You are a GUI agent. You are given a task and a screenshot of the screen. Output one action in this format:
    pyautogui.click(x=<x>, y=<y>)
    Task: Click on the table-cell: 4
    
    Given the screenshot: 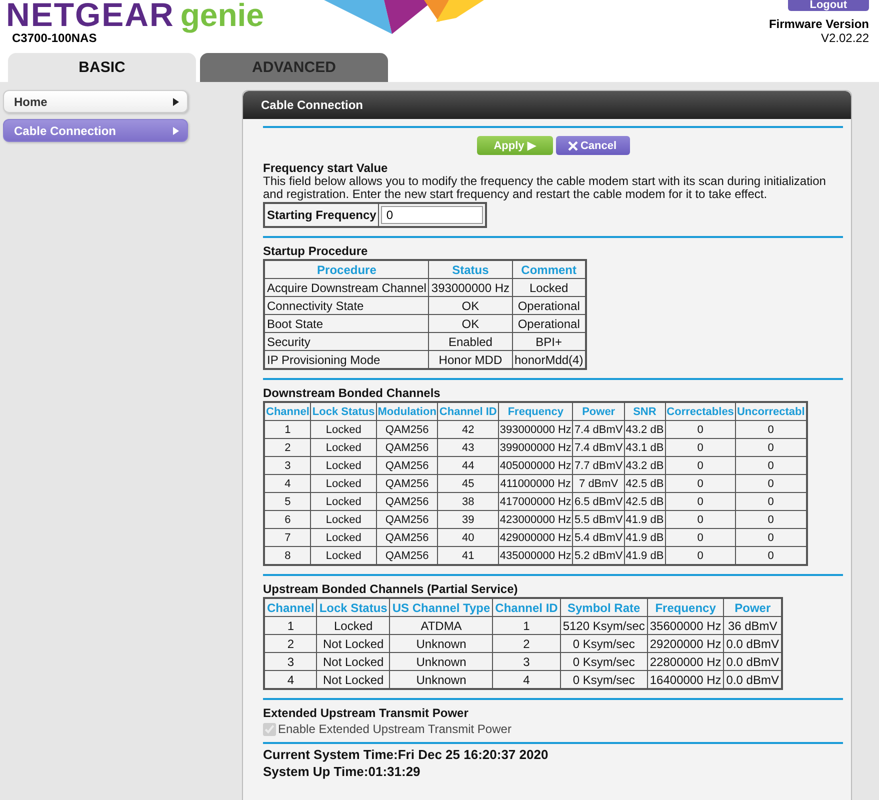 What is the action you would take?
    pyautogui.click(x=287, y=483)
    